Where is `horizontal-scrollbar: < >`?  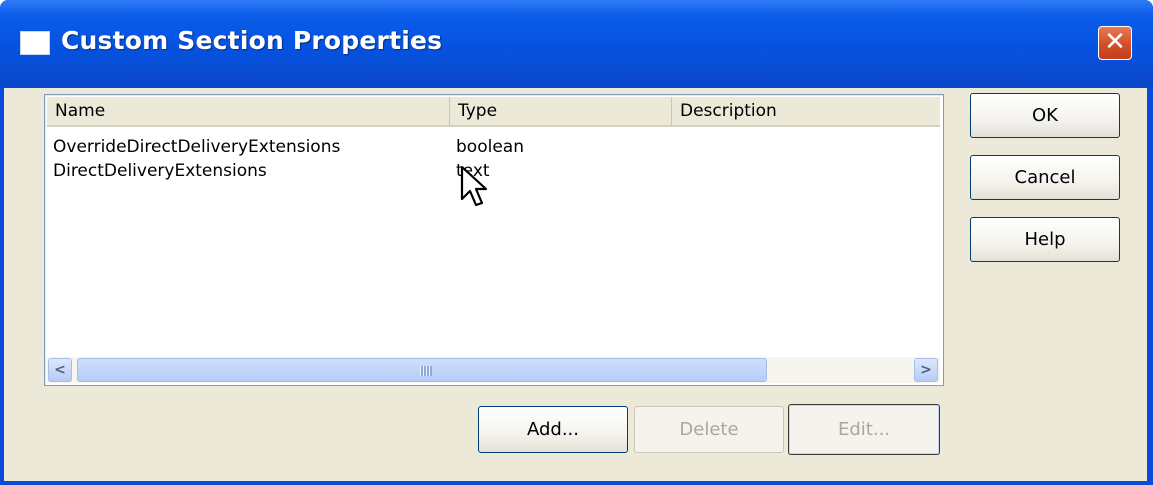
horizontal-scrollbar: < > is located at coordinates (493, 370).